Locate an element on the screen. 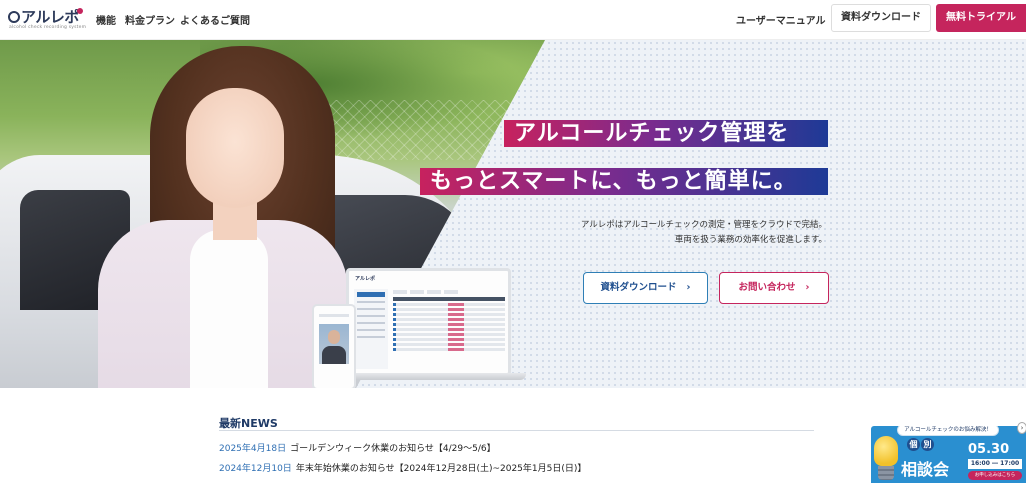 The width and height of the screenshot is (1026, 483). hero-headline-1: アルコールチェック管理を is located at coordinates (666, 133).